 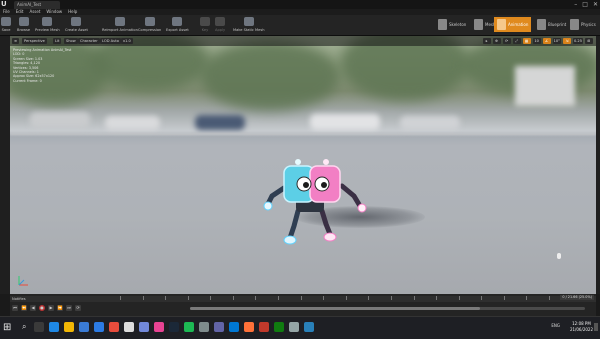 I want to click on unreal-icon, so click(x=129, y=327).